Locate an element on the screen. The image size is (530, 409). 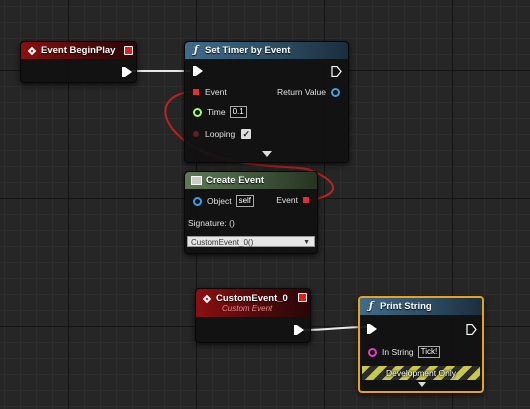
signature-row: Signature: () is located at coordinates (211, 223).